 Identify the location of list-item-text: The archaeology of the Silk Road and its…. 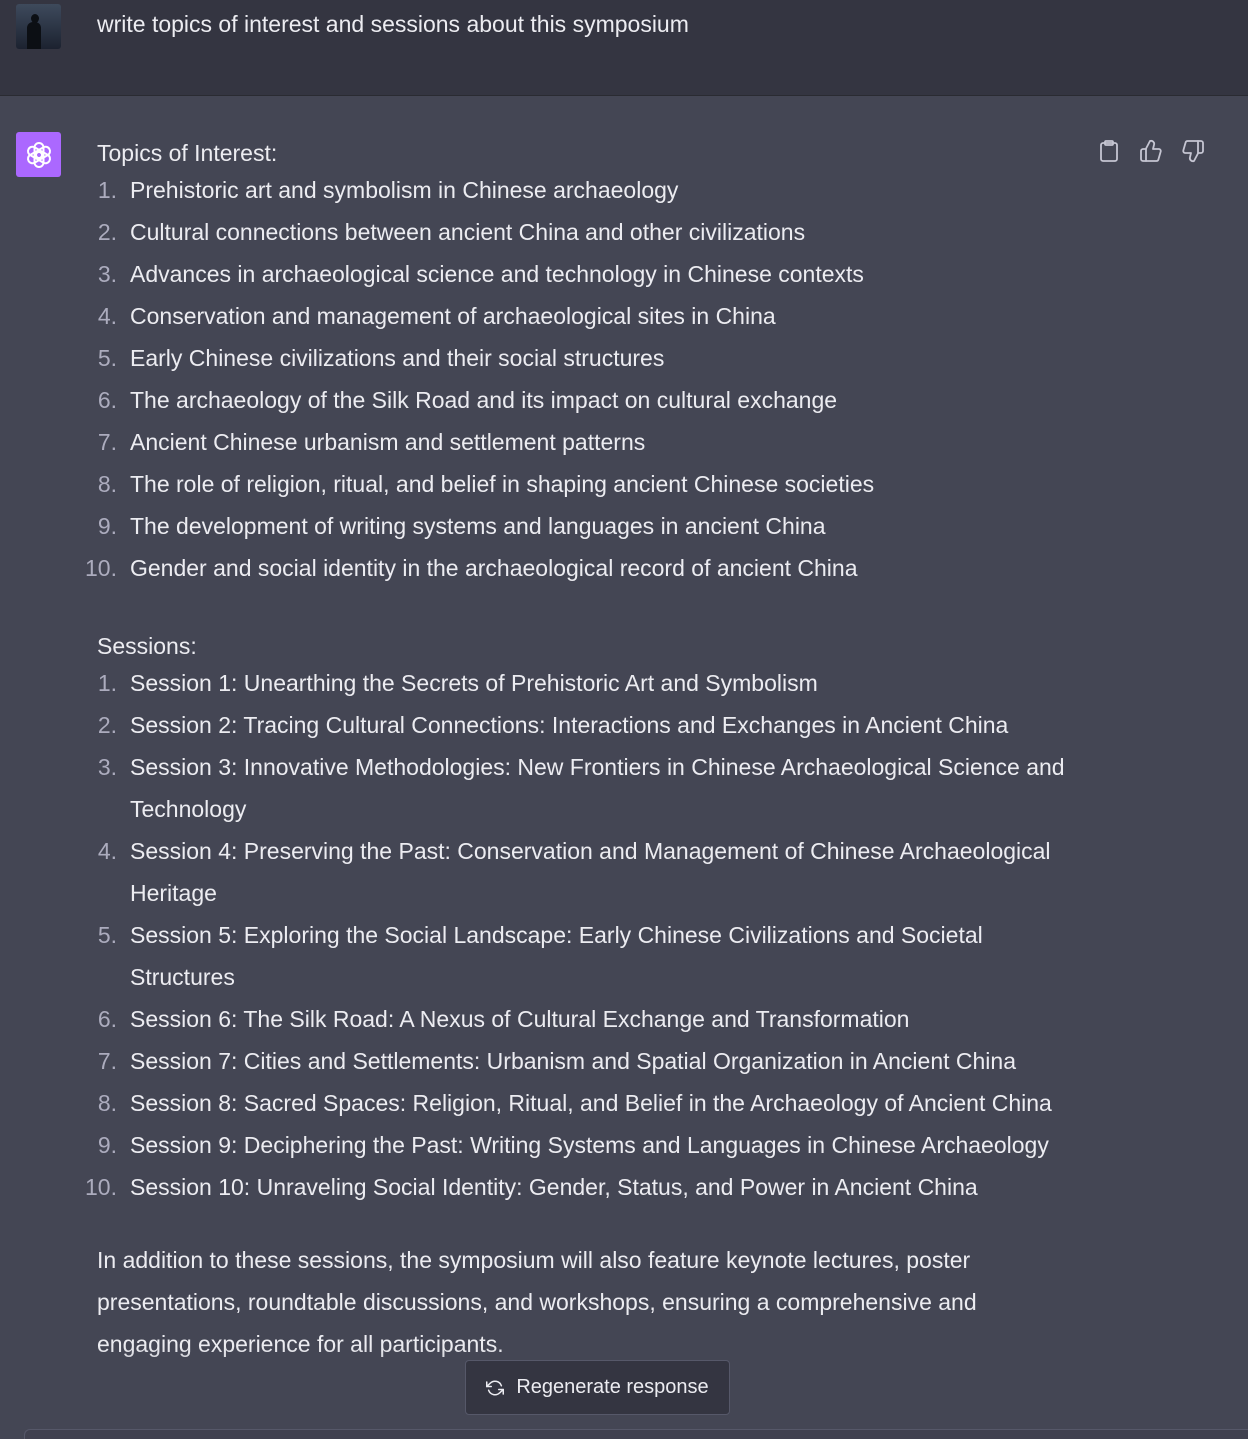
(484, 400).